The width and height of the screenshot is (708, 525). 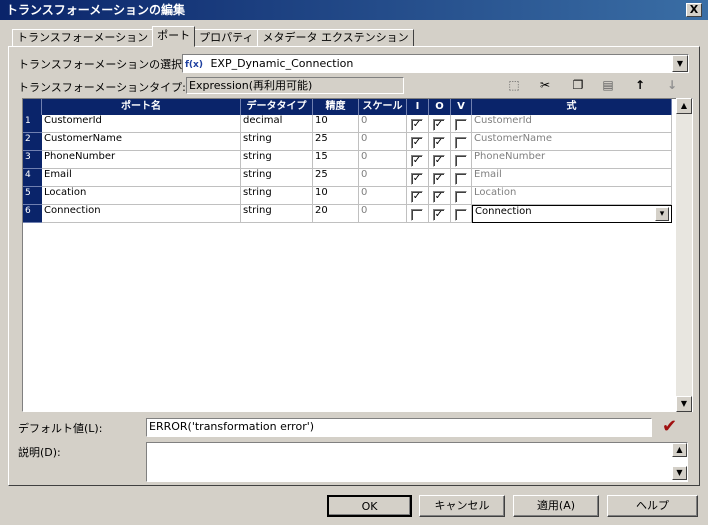 I want to click on ok-button: OK, so click(x=369, y=506).